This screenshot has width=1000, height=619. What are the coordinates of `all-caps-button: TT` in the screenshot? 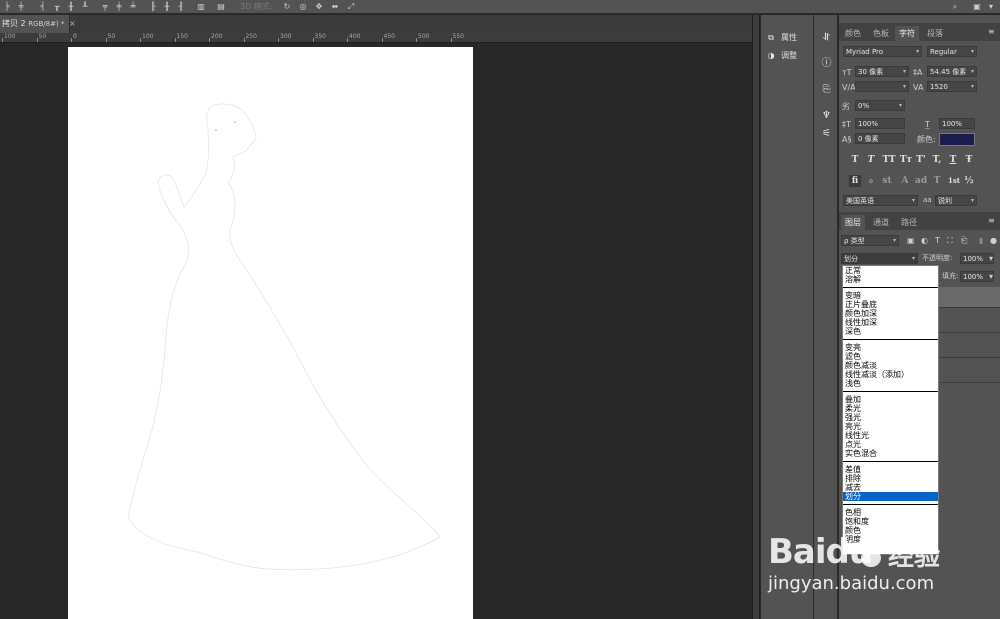 It's located at (889, 160).